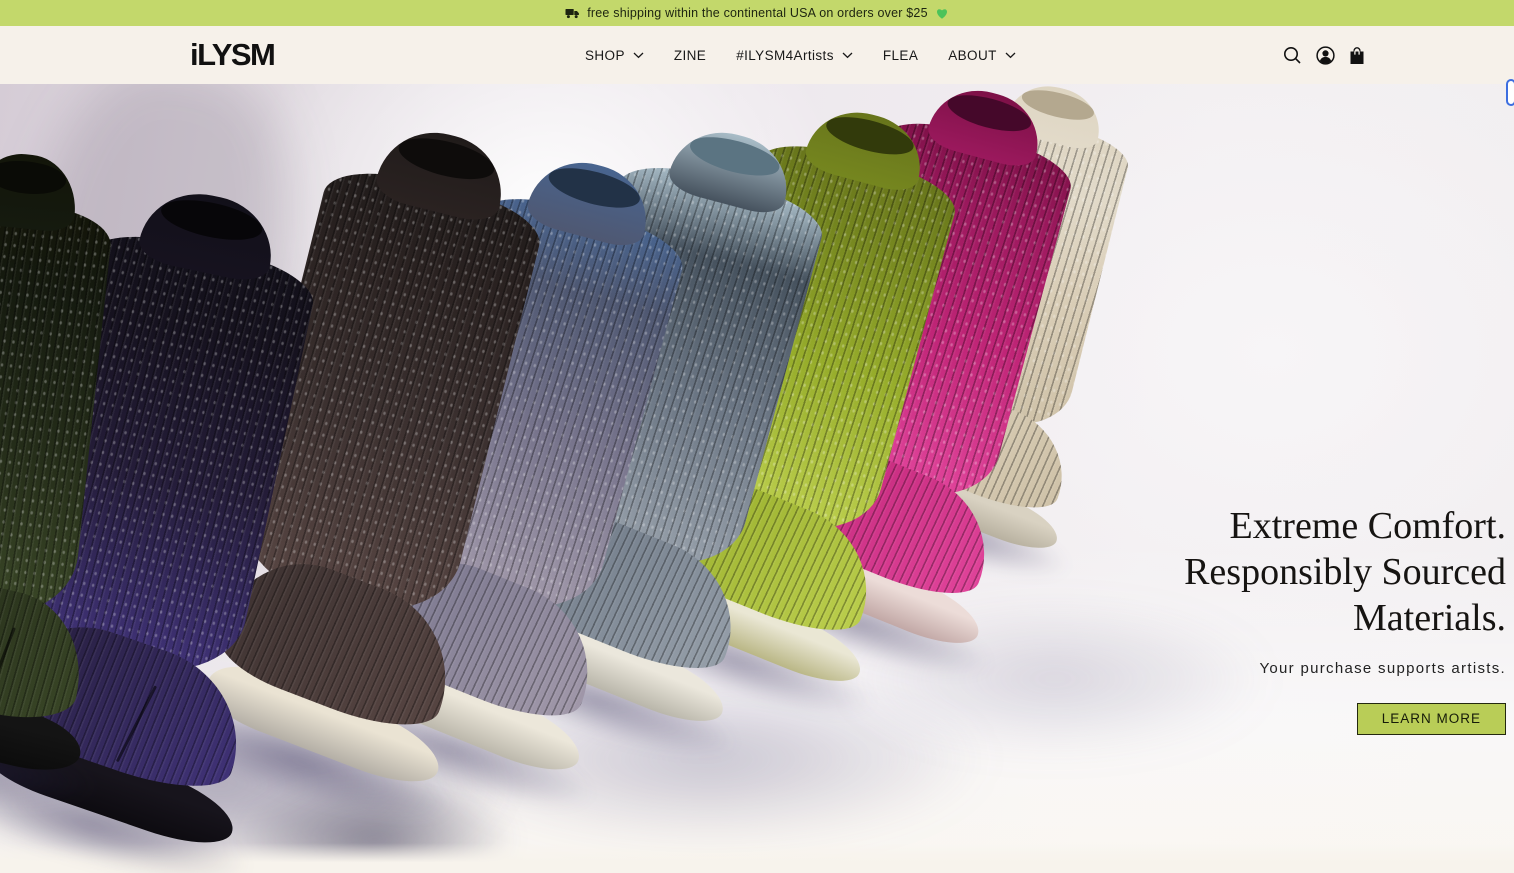 Image resolution: width=1514 pixels, height=873 pixels. Describe the element at coordinates (1510, 92) in the screenshot. I see `scrollbar-thumb` at that location.